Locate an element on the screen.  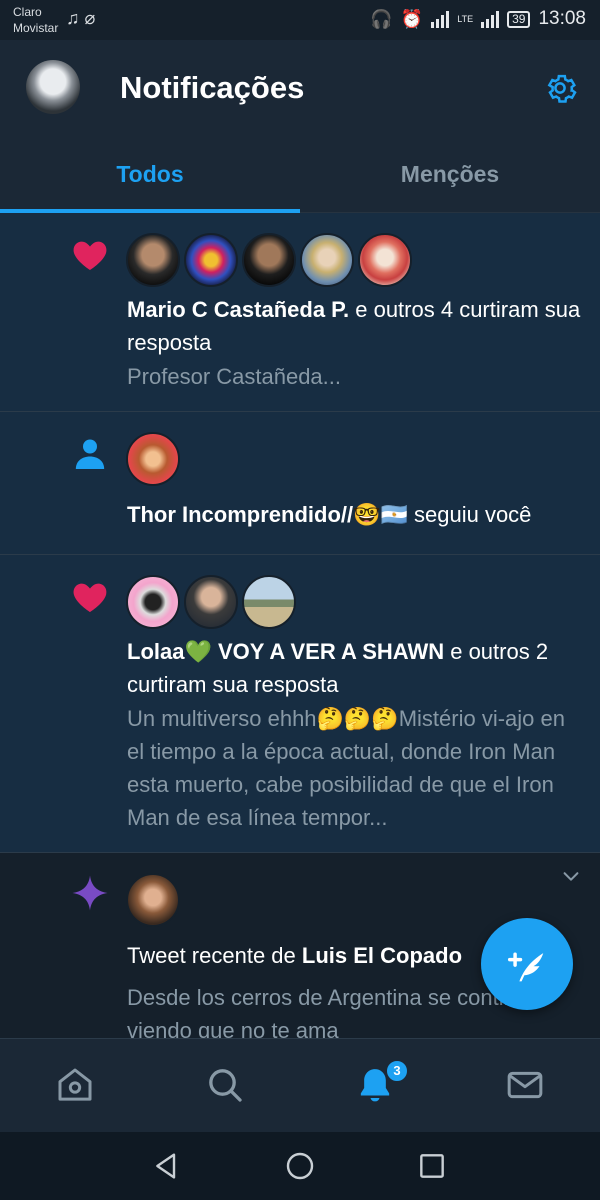
person-icon is located at coordinates (90, 454).